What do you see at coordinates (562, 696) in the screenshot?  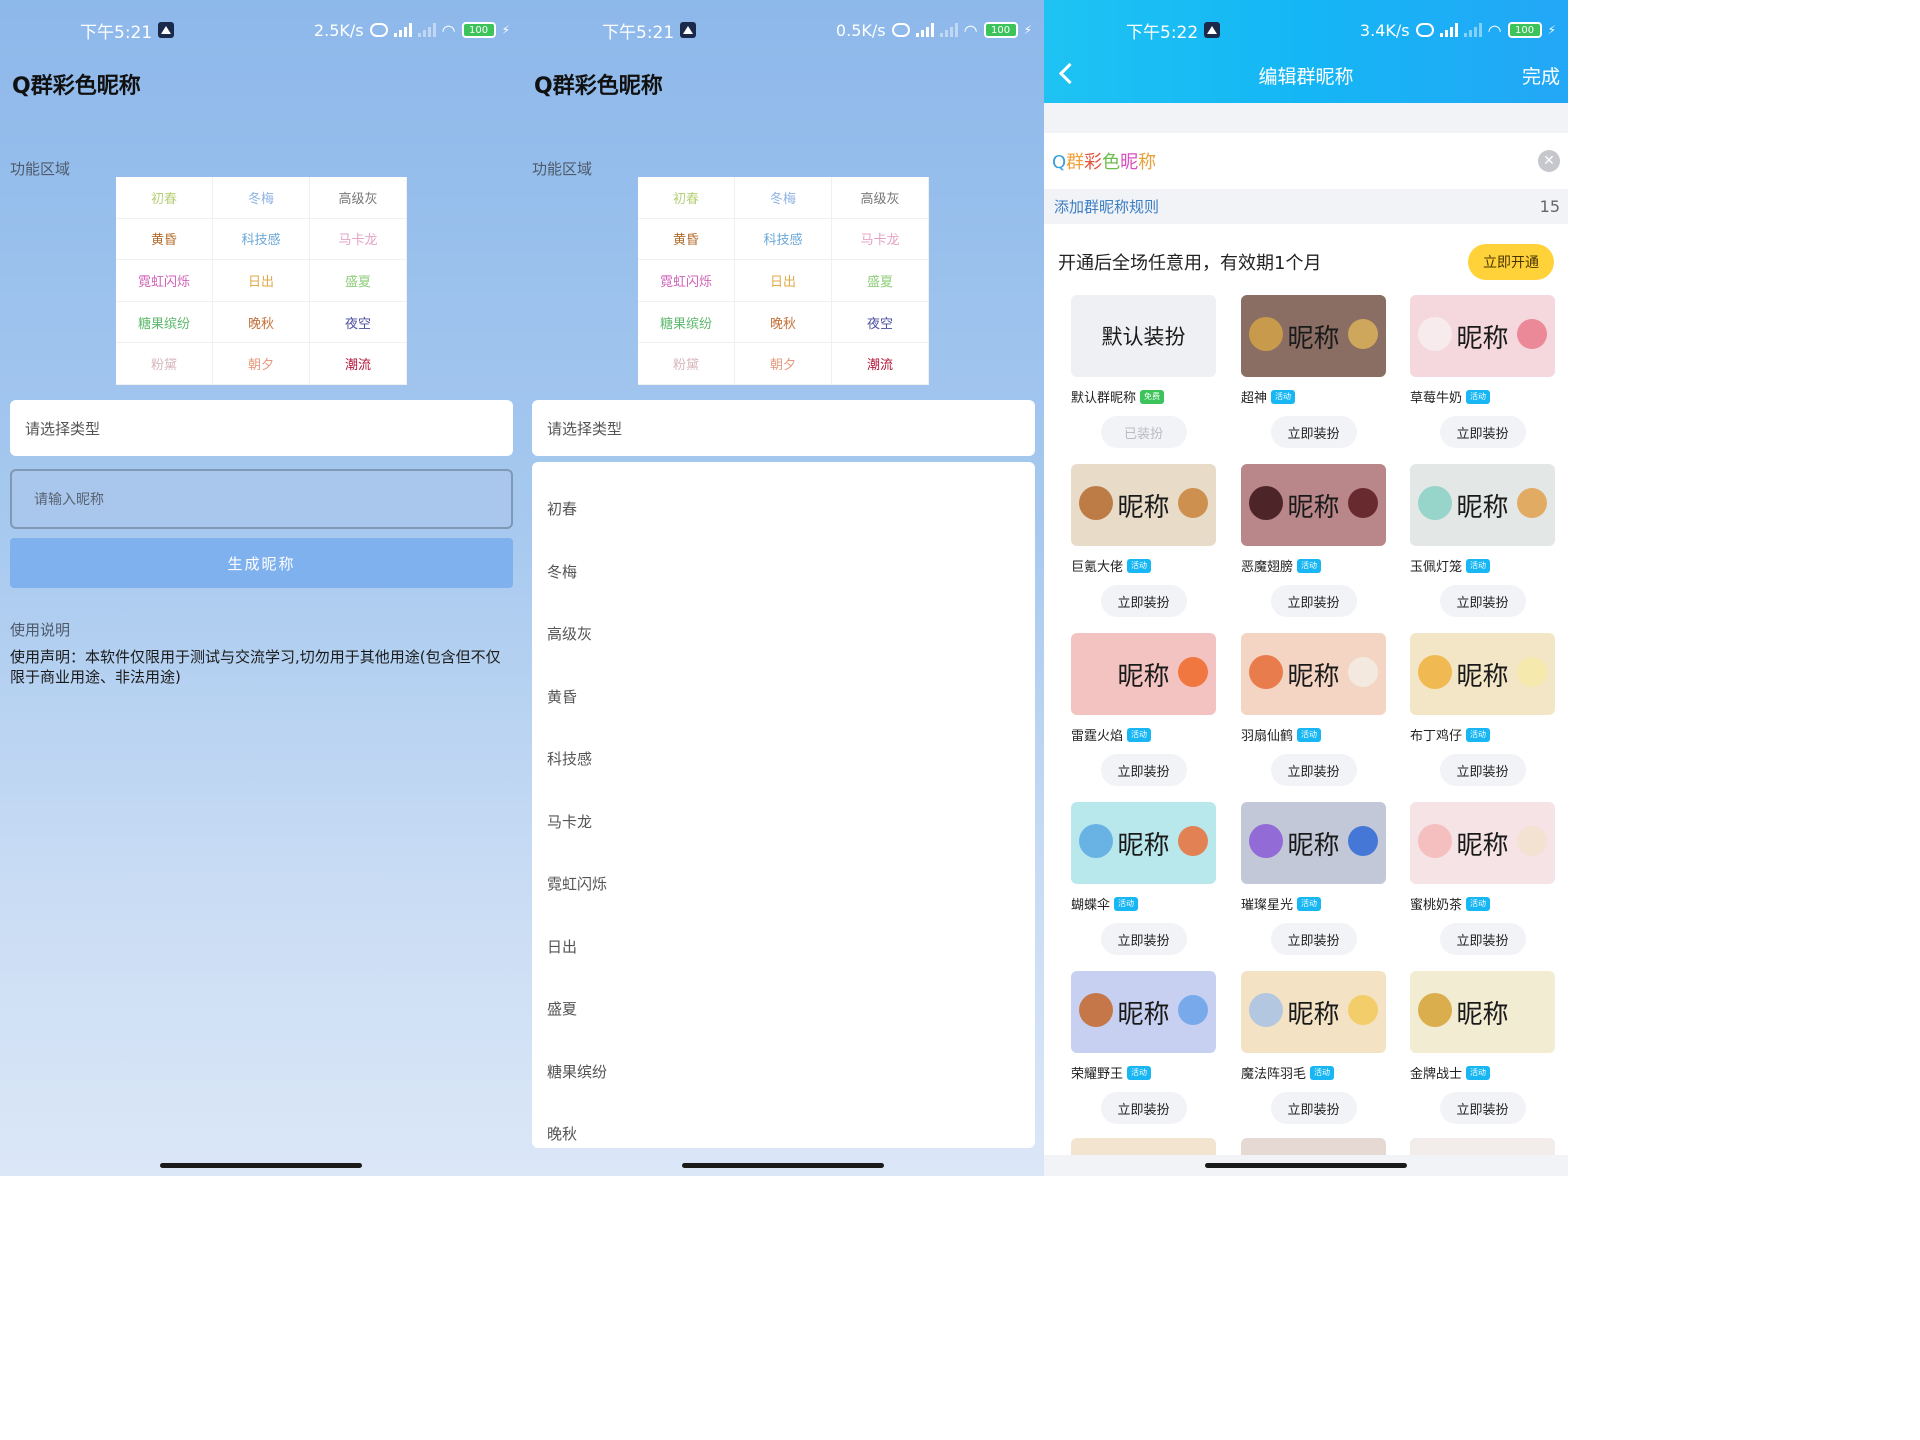 I see `dropdown-option: 黄昏` at bounding box center [562, 696].